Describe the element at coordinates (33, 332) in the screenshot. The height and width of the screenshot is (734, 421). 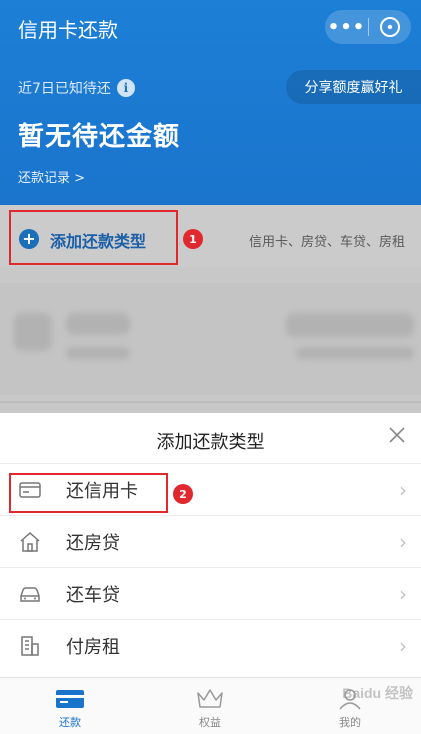
I see `blurred-logo` at that location.